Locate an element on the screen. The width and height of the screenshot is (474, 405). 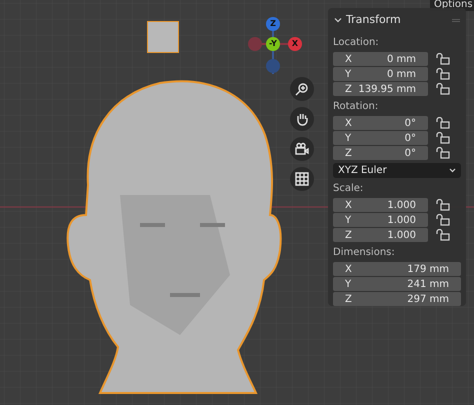
chevron-down-icon is located at coordinates (338, 20).